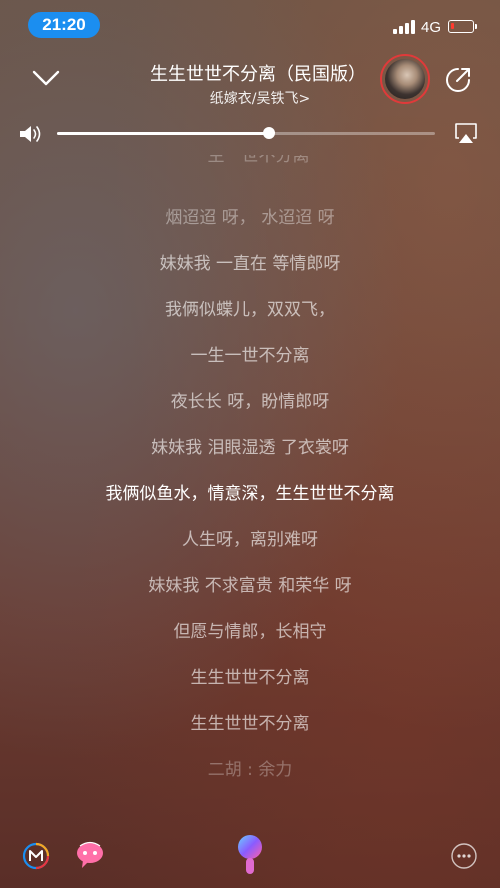  Describe the element at coordinates (461, 26) in the screenshot. I see `battery-icon` at that location.